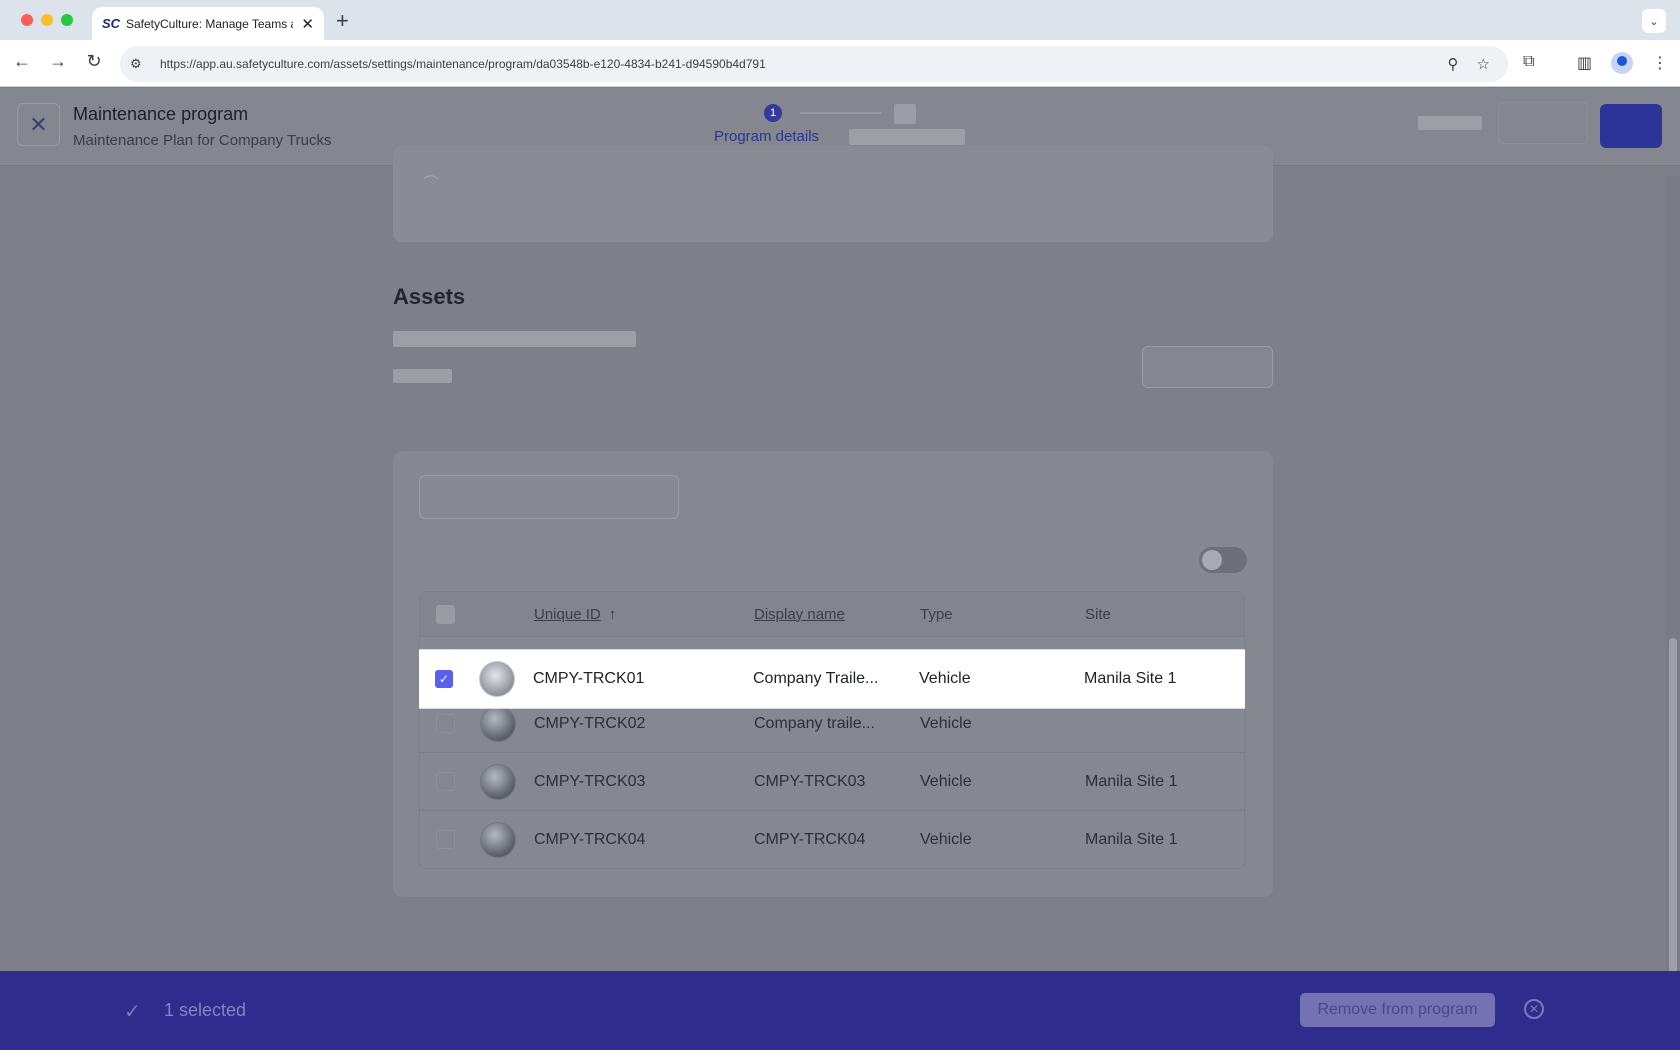  Describe the element at coordinates (590, 839) in the screenshot. I see `unique-id-cell: CMPY-TRCK04` at that location.